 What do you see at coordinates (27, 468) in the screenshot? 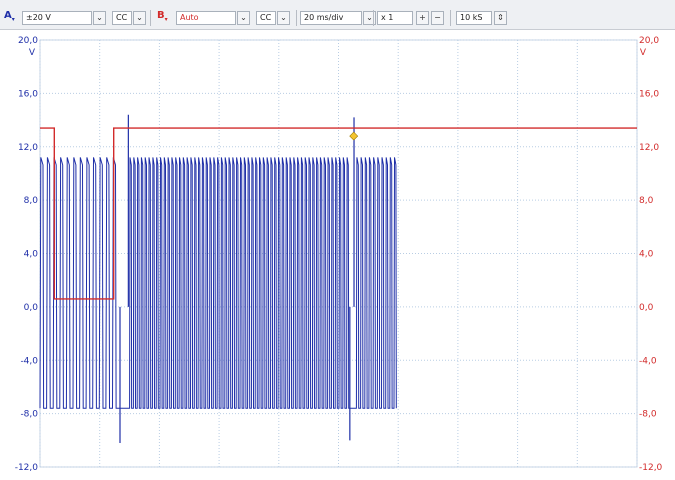
I see `y-tick-label-left: -12,0` at bounding box center [27, 468].